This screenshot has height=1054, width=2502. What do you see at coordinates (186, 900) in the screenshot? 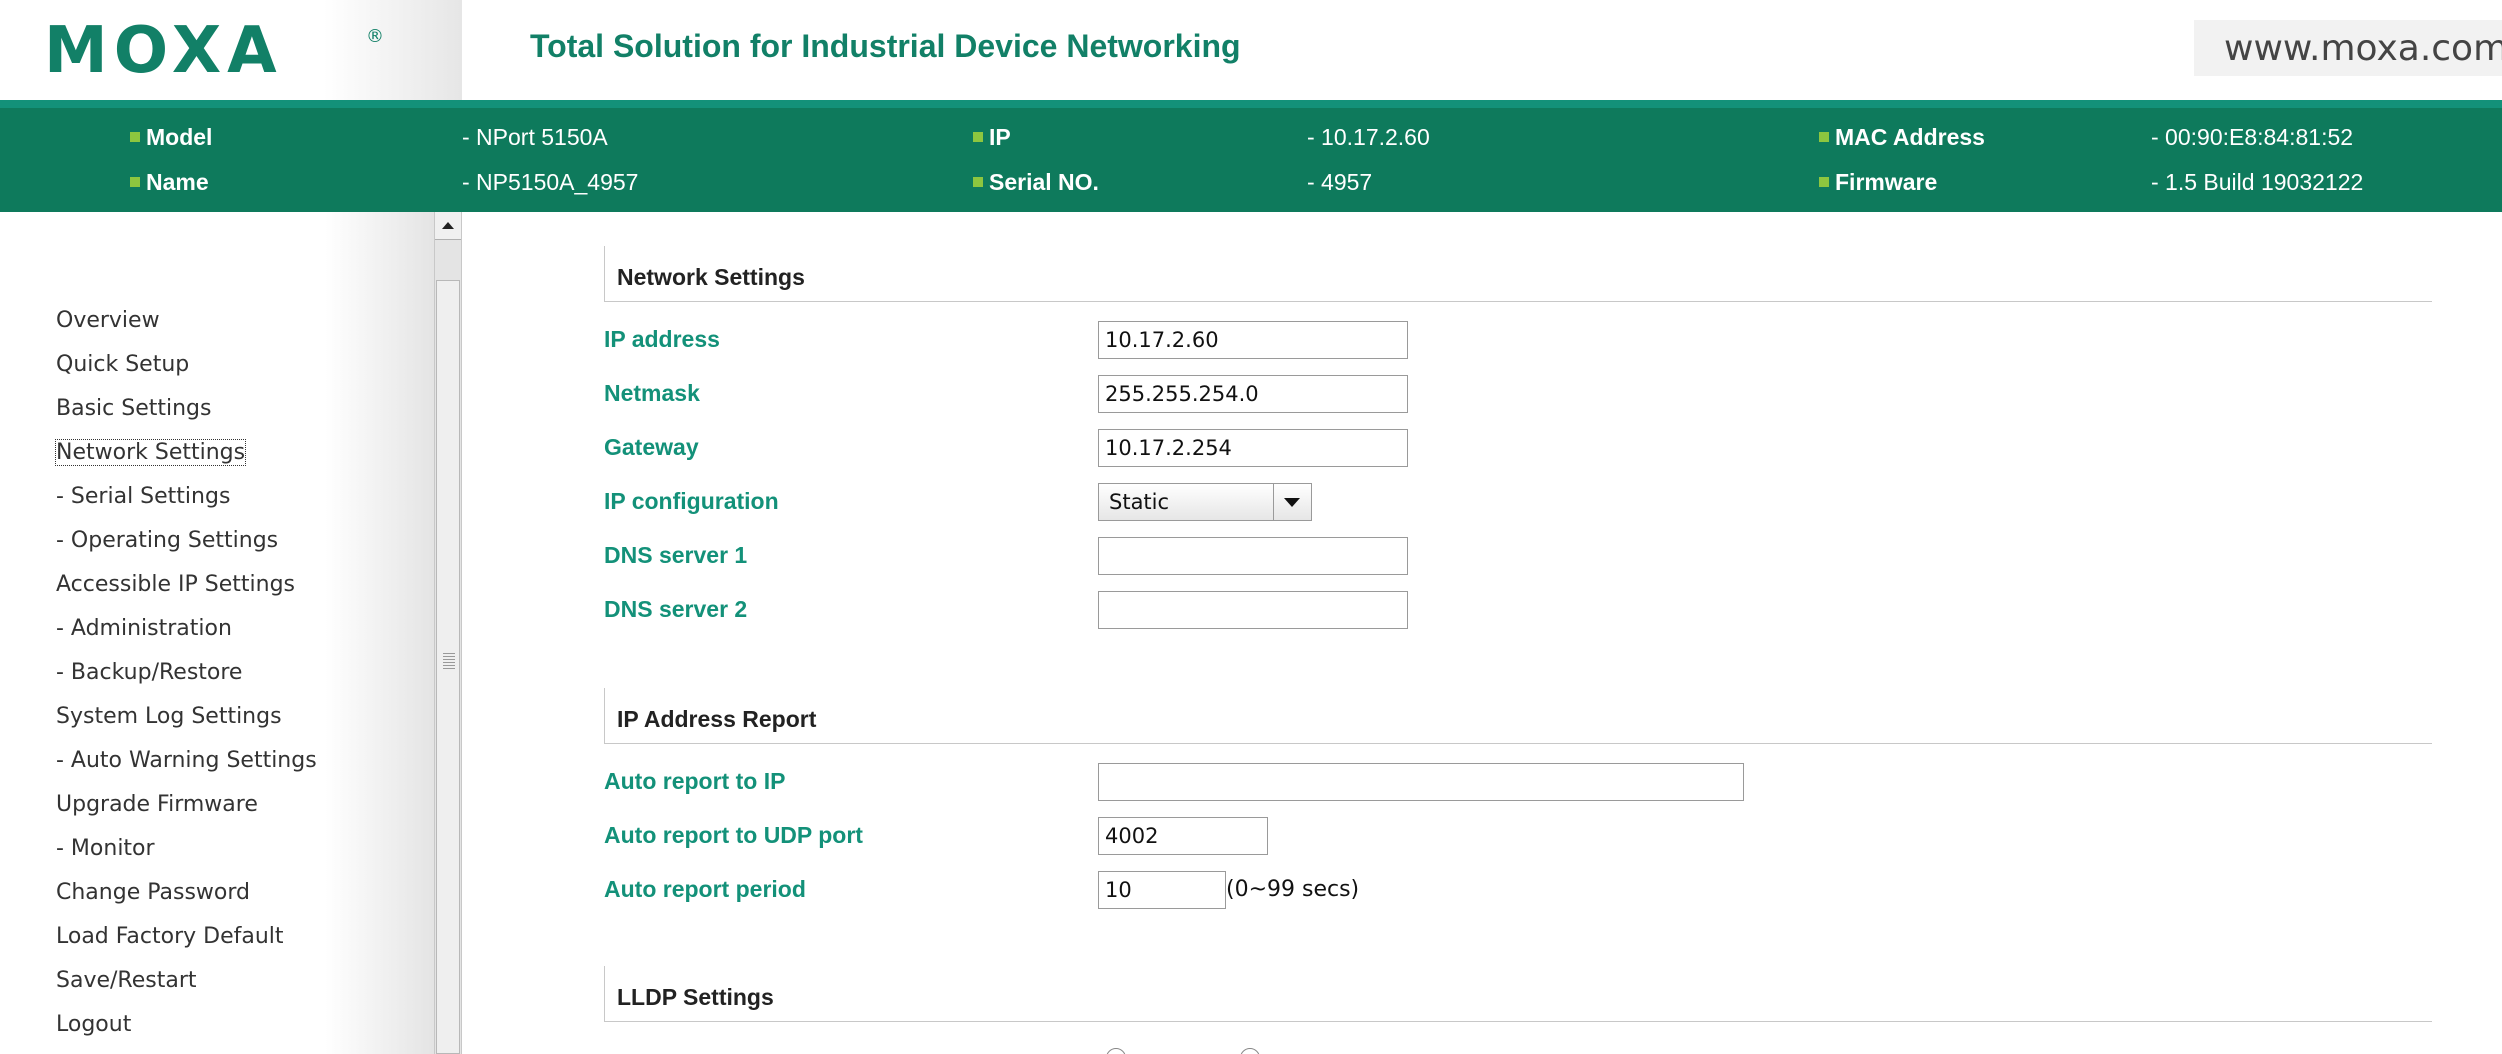
I see `sidebar-item-change-password: Change Password` at bounding box center [186, 900].